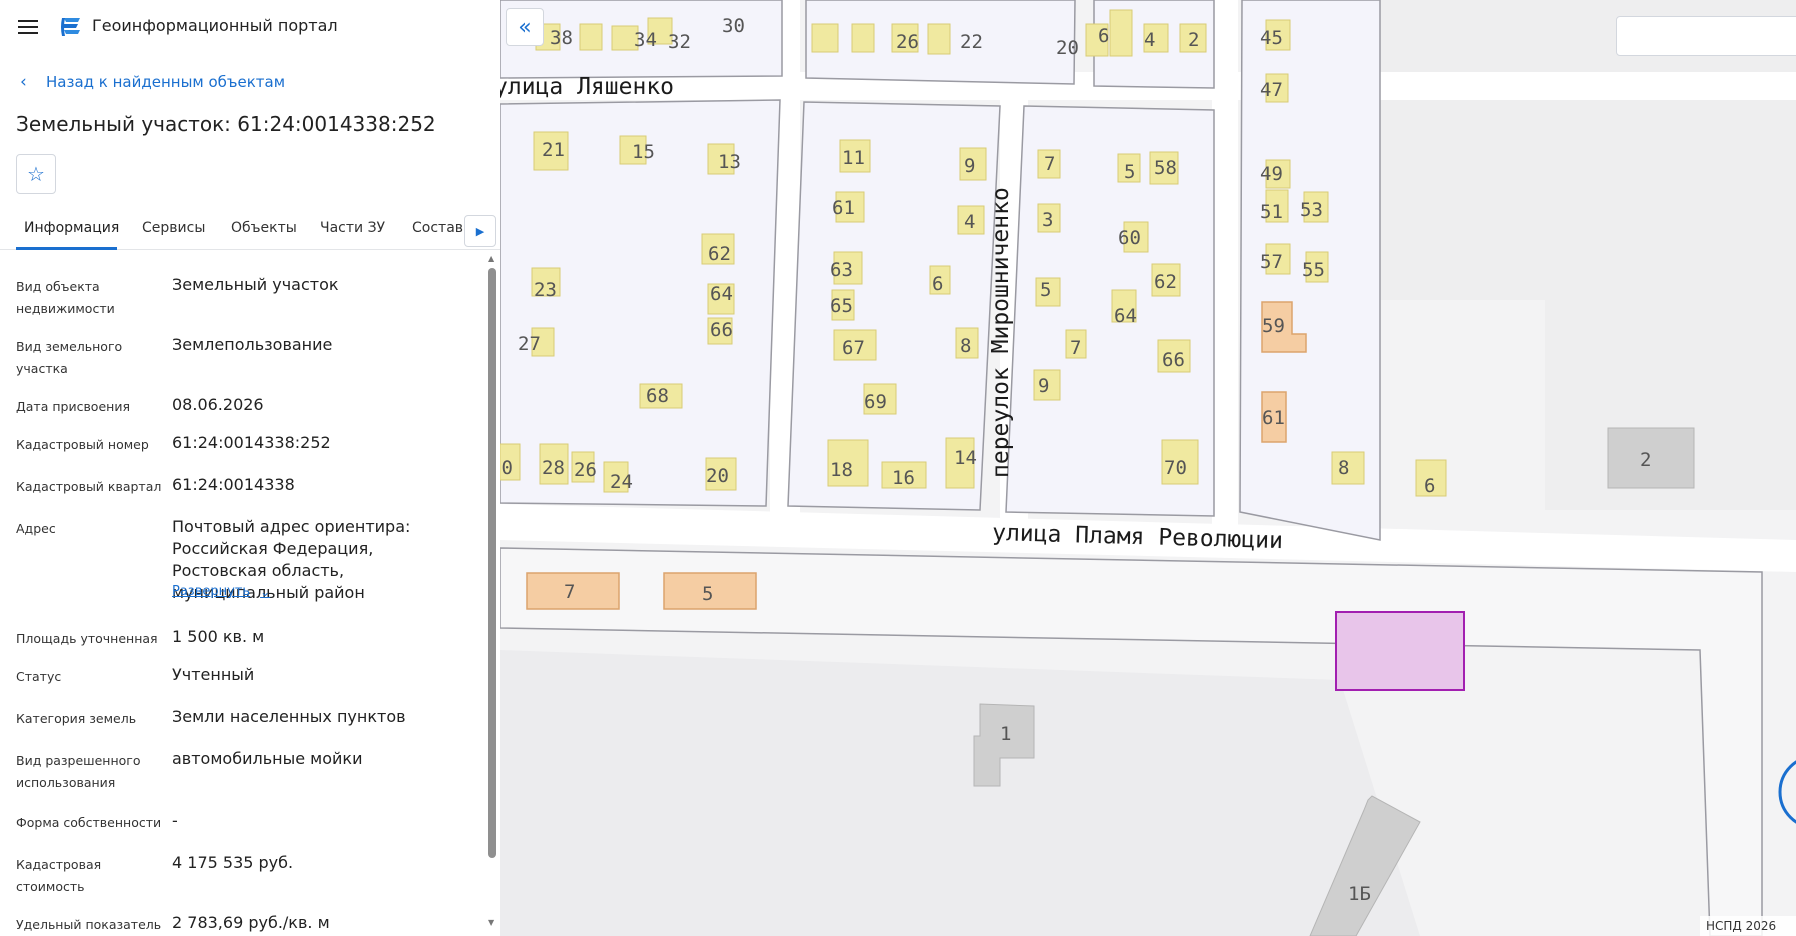 The width and height of the screenshot is (1796, 936). What do you see at coordinates (841, 306) in the screenshot?
I see `house-number: 65` at bounding box center [841, 306].